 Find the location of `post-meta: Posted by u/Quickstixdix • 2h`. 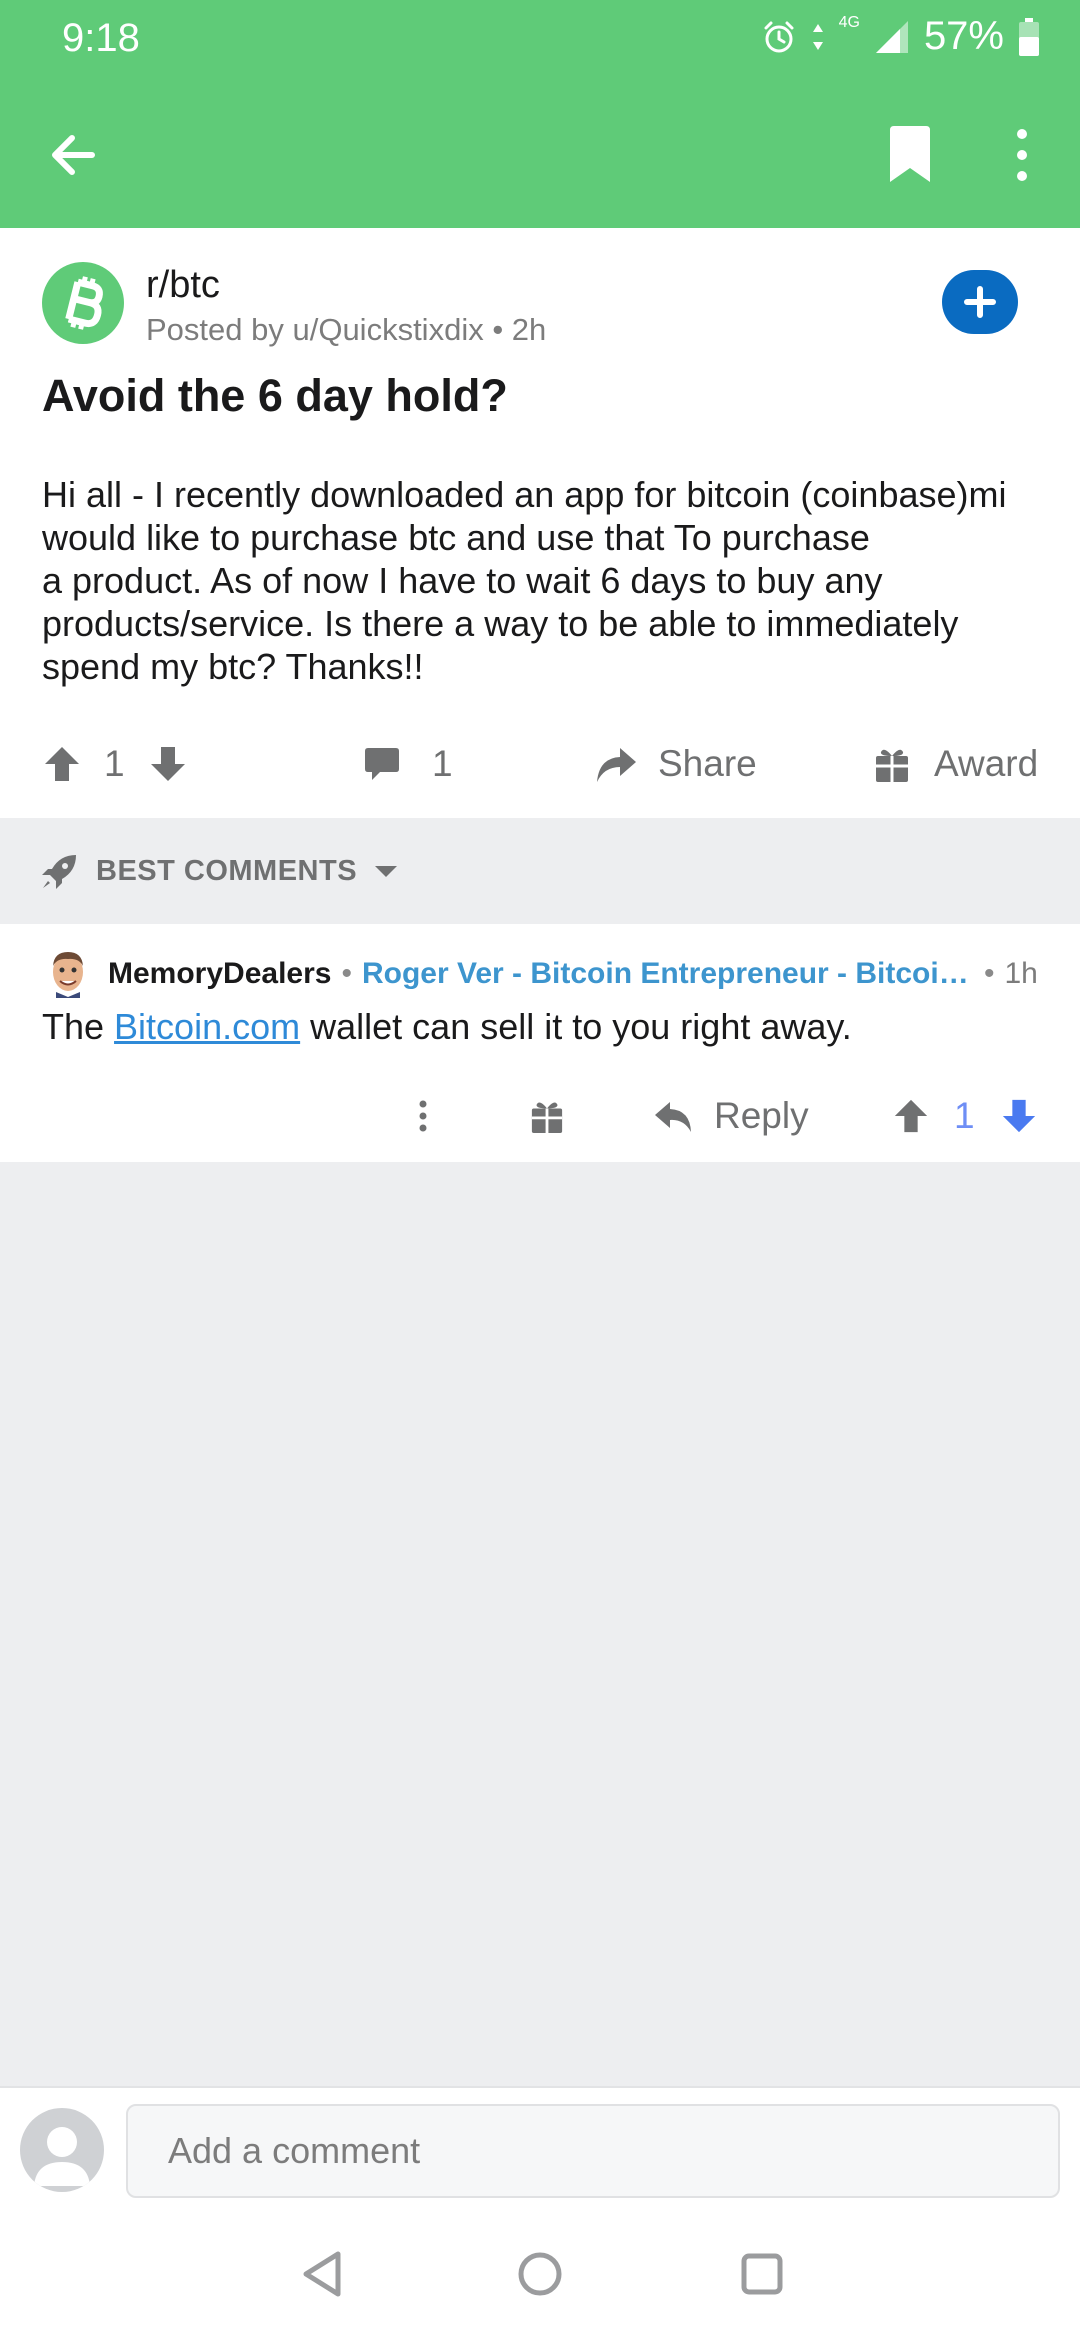

post-meta: Posted by u/Quickstixdix • 2h is located at coordinates (346, 330).